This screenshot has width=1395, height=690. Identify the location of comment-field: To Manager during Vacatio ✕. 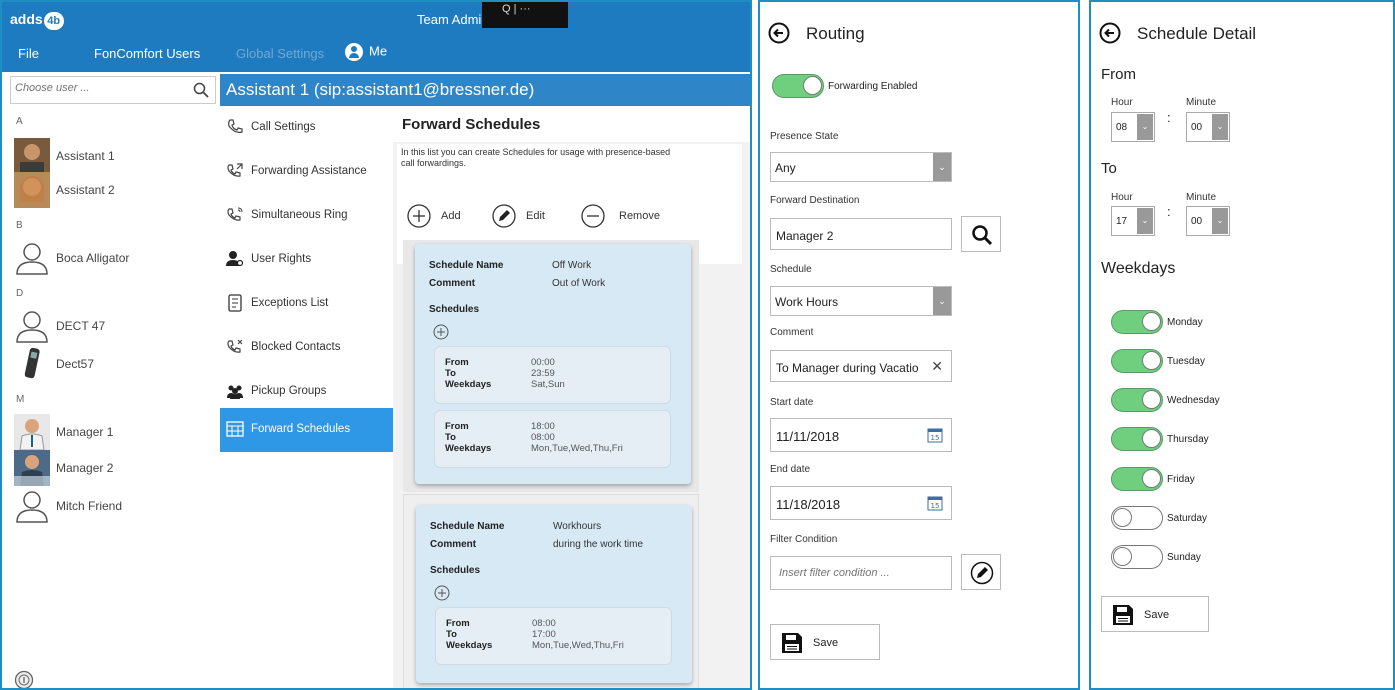
(861, 366).